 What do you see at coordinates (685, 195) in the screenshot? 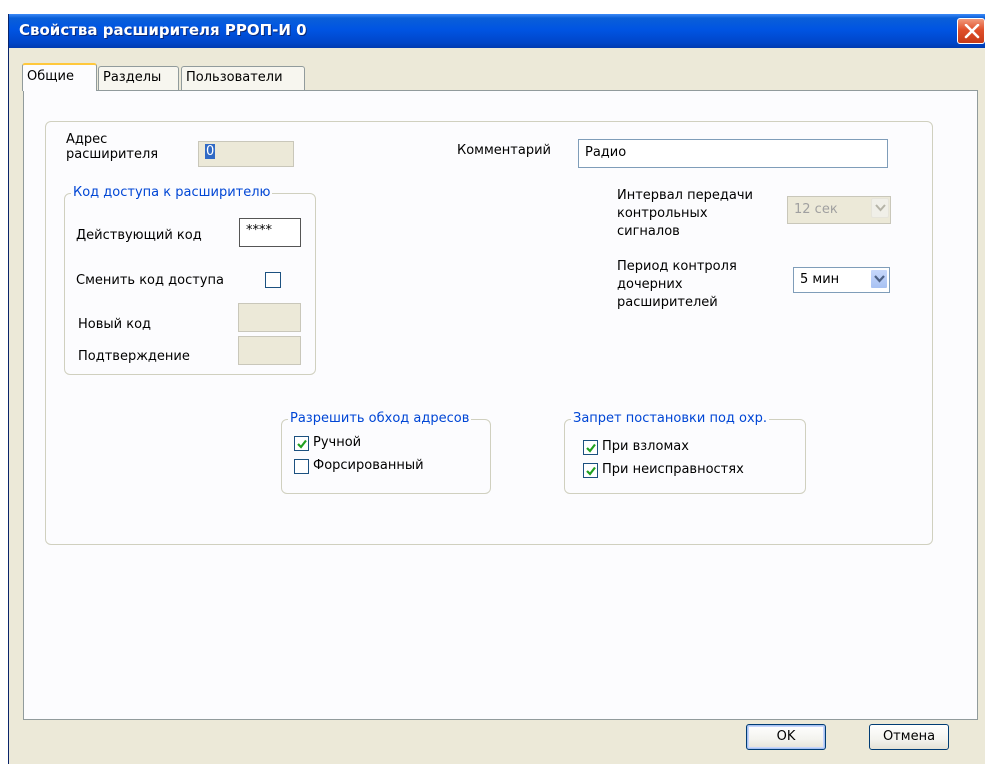
I see `control-interval-label-line1: Интервал передачи` at bounding box center [685, 195].